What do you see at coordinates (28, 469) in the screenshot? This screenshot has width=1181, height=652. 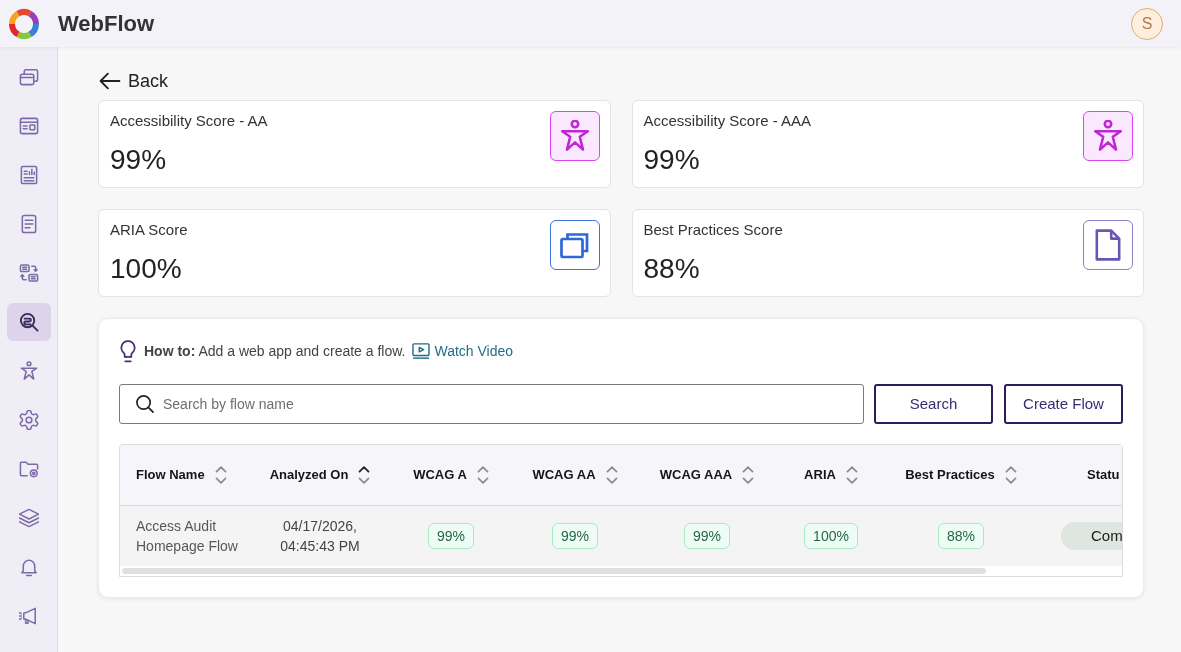 I see `folder-gear-icon` at bounding box center [28, 469].